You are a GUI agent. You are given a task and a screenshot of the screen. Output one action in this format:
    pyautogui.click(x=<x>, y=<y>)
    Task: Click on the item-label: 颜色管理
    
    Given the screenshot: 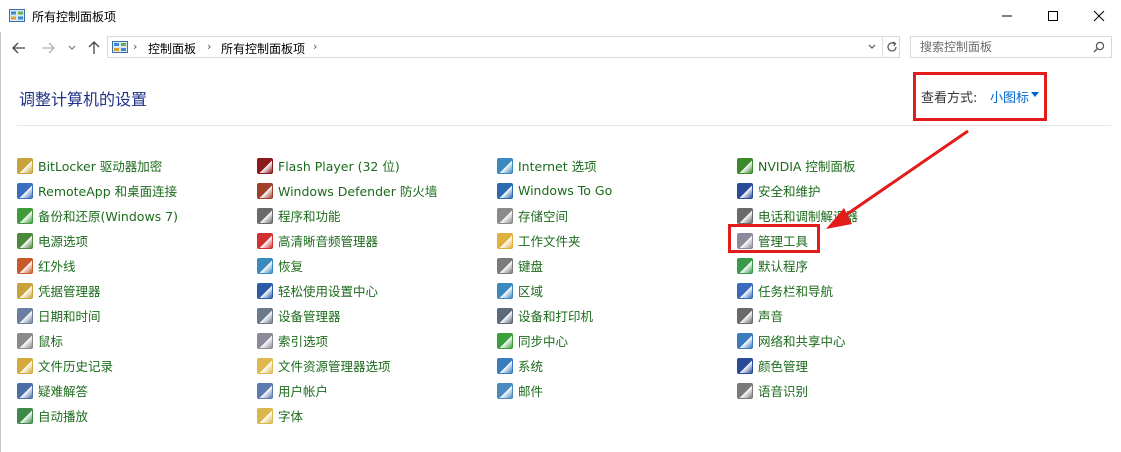 What is the action you would take?
    pyautogui.click(x=783, y=366)
    